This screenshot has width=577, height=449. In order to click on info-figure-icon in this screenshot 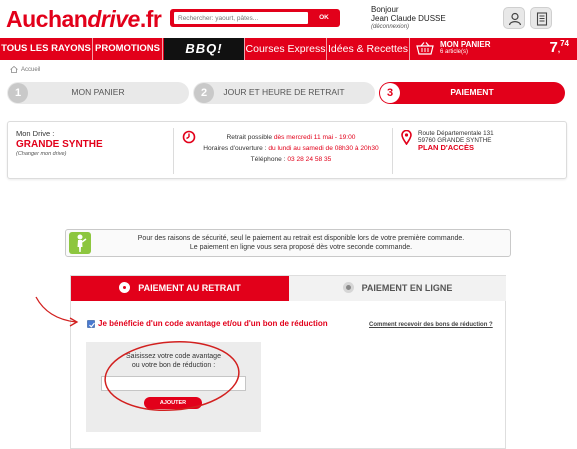, I will do `click(80, 243)`.